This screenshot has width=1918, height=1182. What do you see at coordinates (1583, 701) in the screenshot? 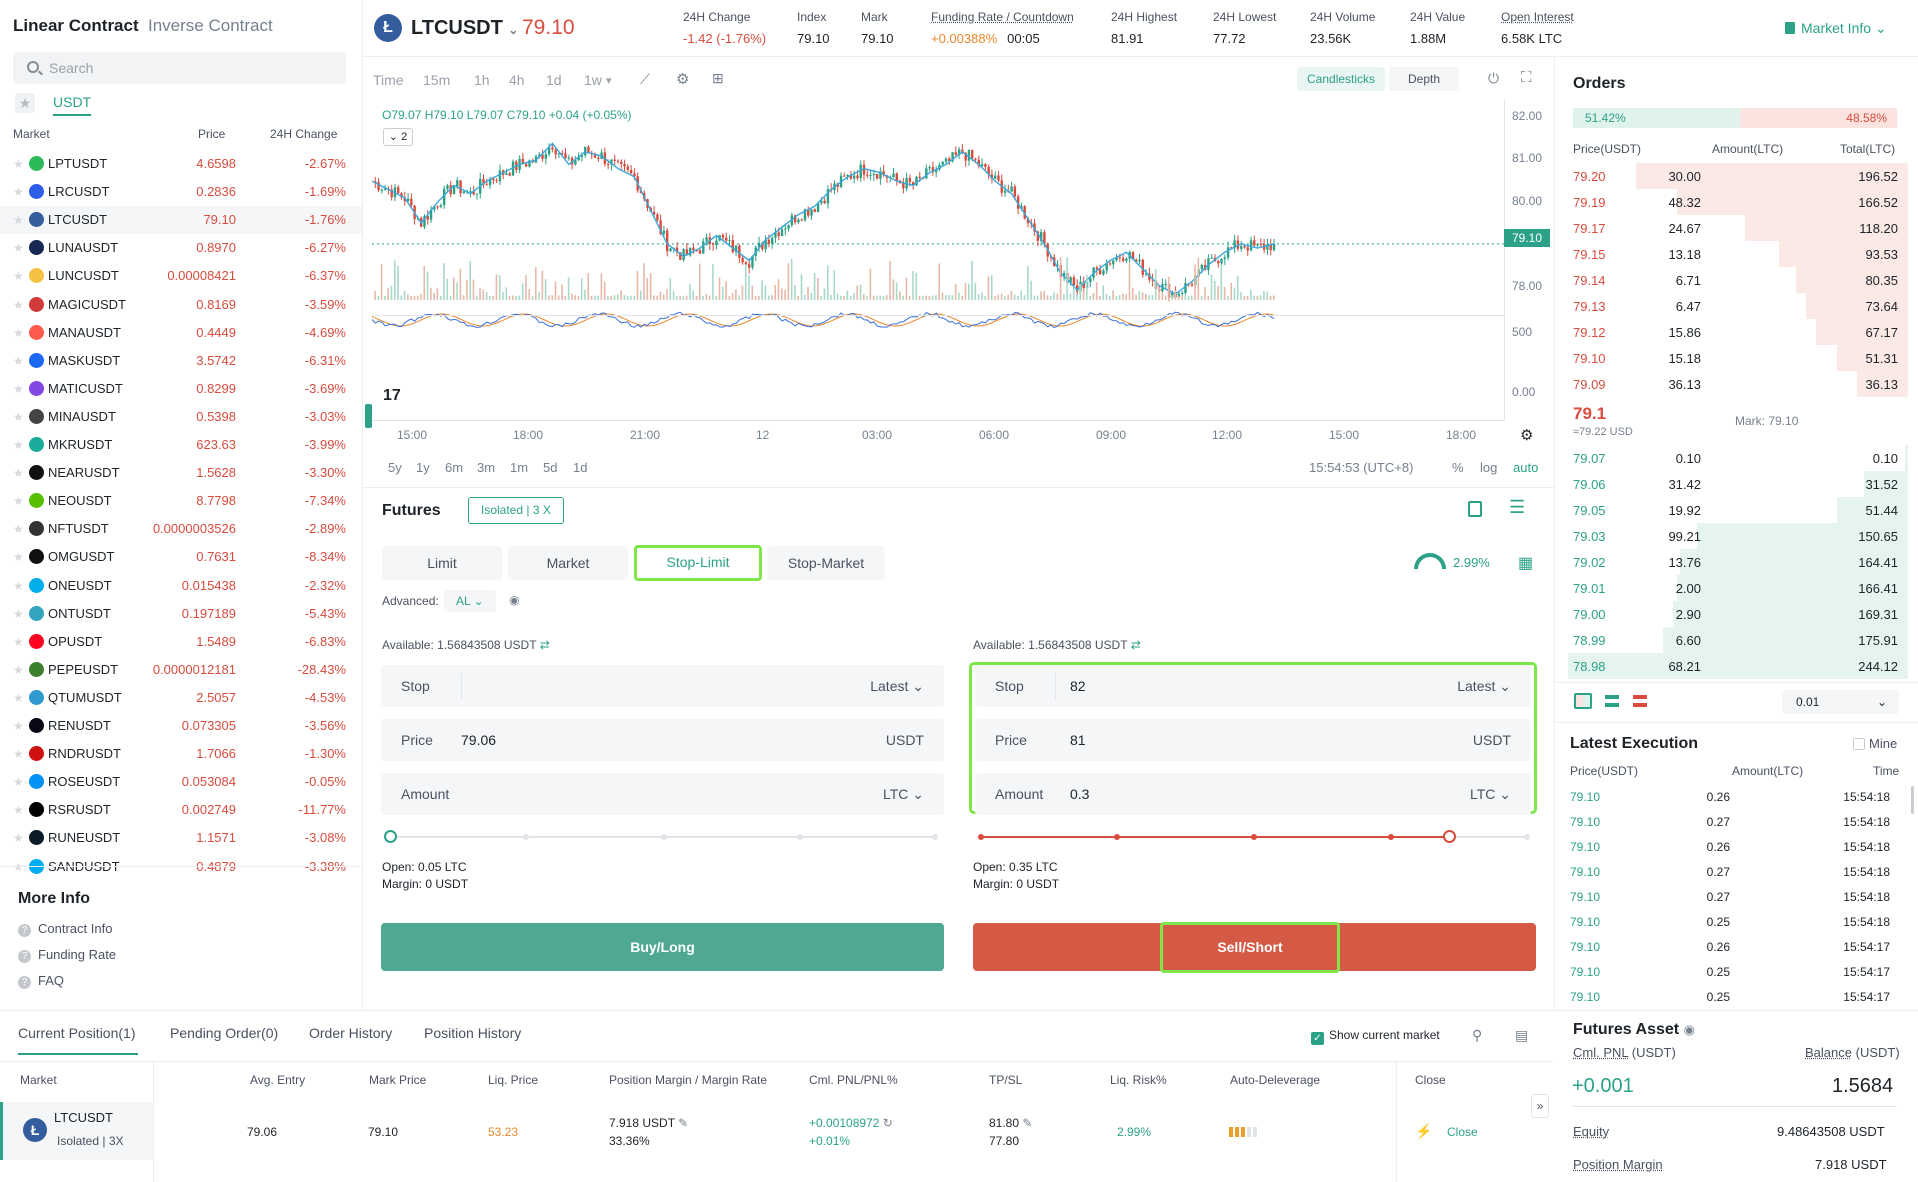
I see `book-both-icon` at bounding box center [1583, 701].